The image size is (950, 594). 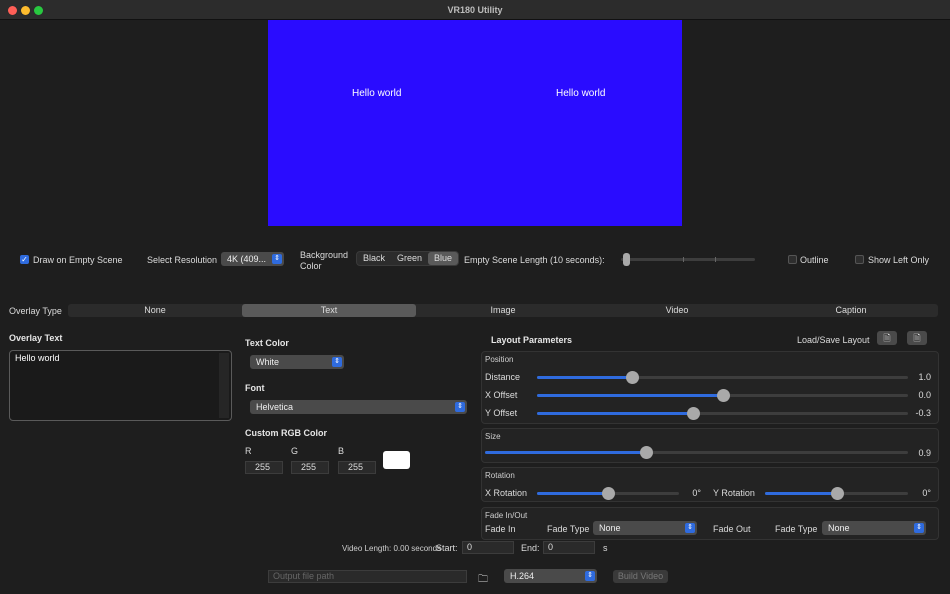 I want to click on distance-slider, so click(x=722, y=377).